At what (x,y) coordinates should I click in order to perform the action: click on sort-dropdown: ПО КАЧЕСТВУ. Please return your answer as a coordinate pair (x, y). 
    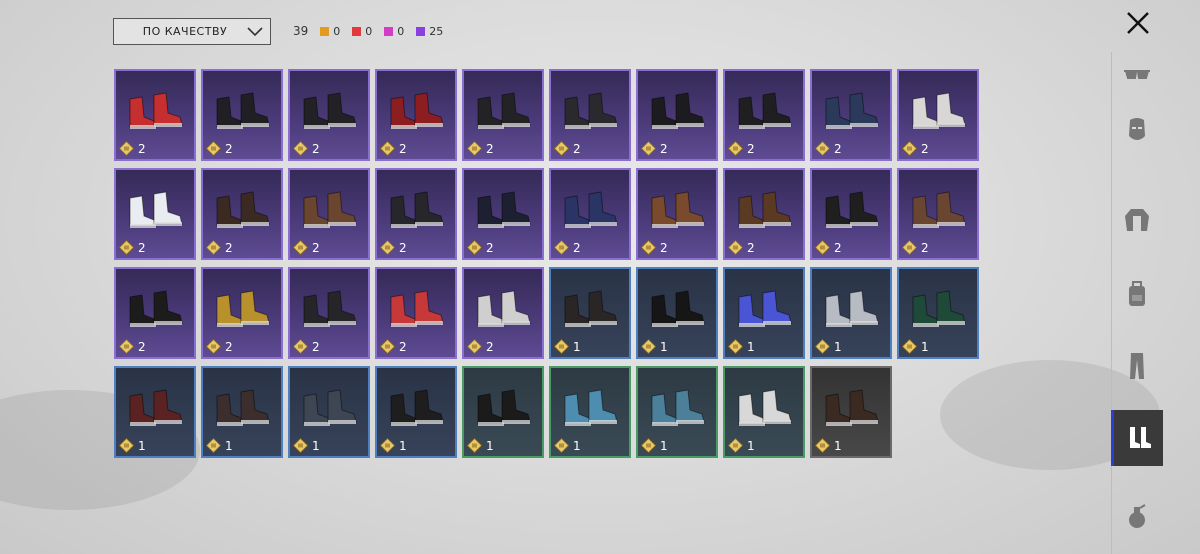
    Looking at the image, I should click on (192, 31).